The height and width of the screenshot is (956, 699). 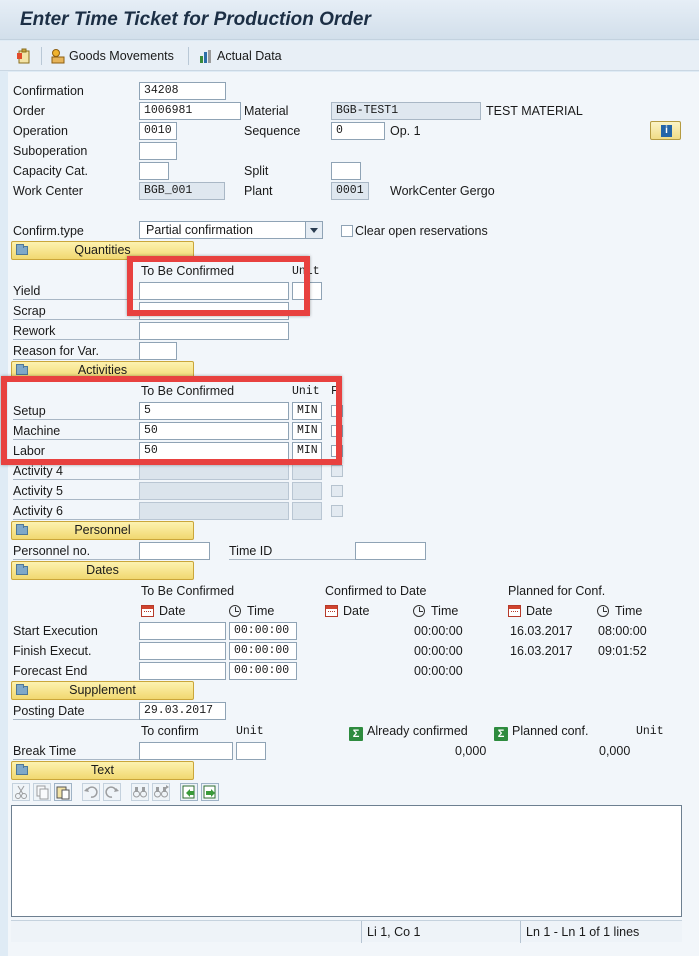 I want to click on already-confirmed-value: 0,000, so click(x=471, y=751).